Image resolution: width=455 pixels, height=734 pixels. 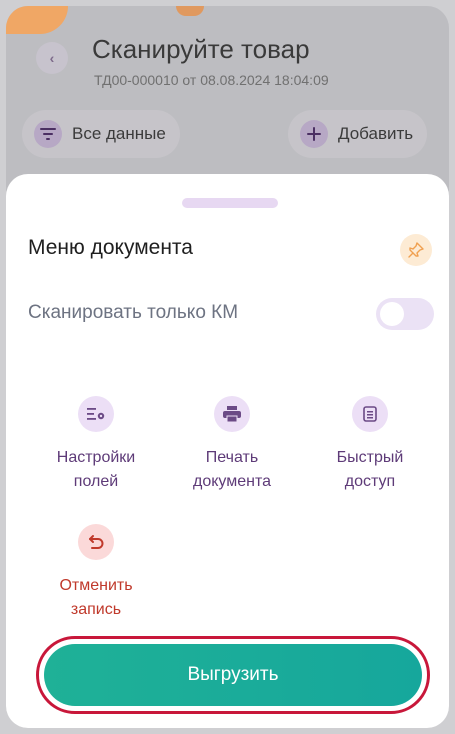 I want to click on upload-button: Выгрузить, so click(x=233, y=675).